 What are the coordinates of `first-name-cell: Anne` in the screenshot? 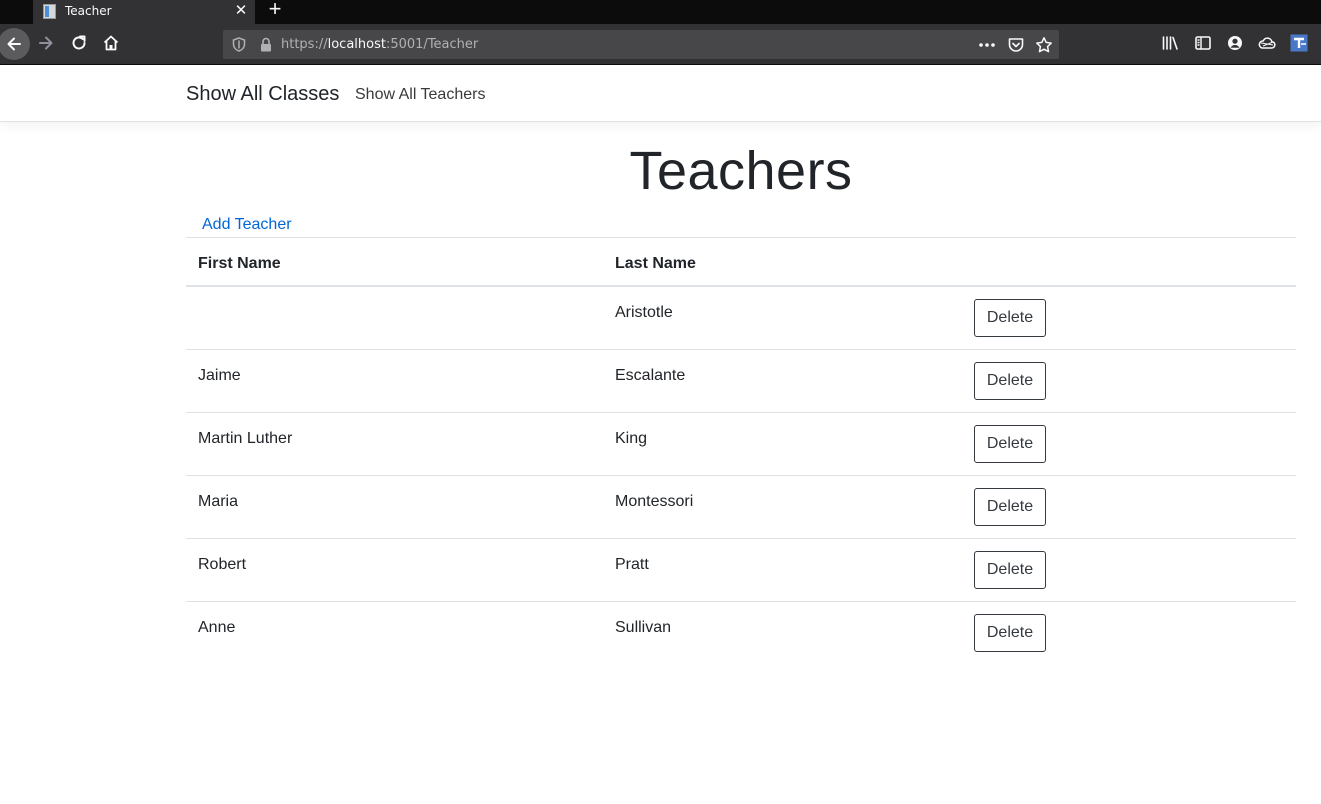 It's located at (217, 627).